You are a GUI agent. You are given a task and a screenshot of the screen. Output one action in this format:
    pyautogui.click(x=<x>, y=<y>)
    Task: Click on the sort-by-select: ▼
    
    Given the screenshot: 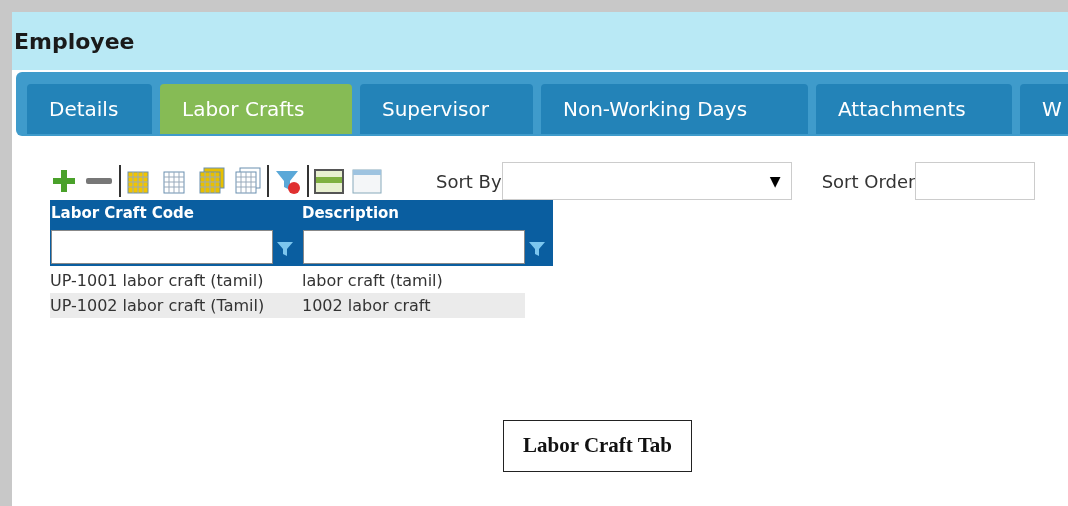 What is the action you would take?
    pyautogui.click(x=646, y=181)
    